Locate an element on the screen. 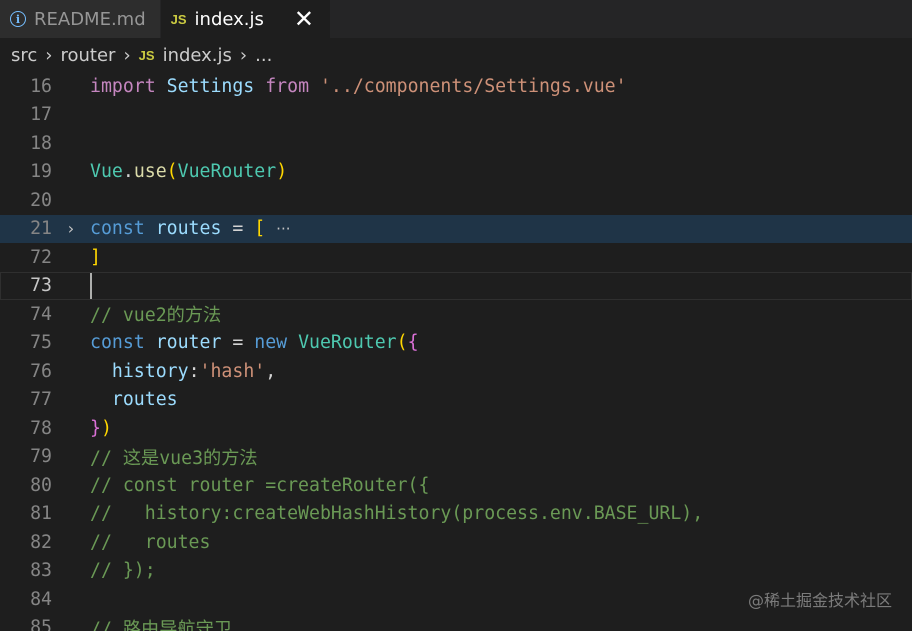 Image resolution: width=912 pixels, height=631 pixels. tab-index-js: JS index.js ✕ is located at coordinates (246, 19).